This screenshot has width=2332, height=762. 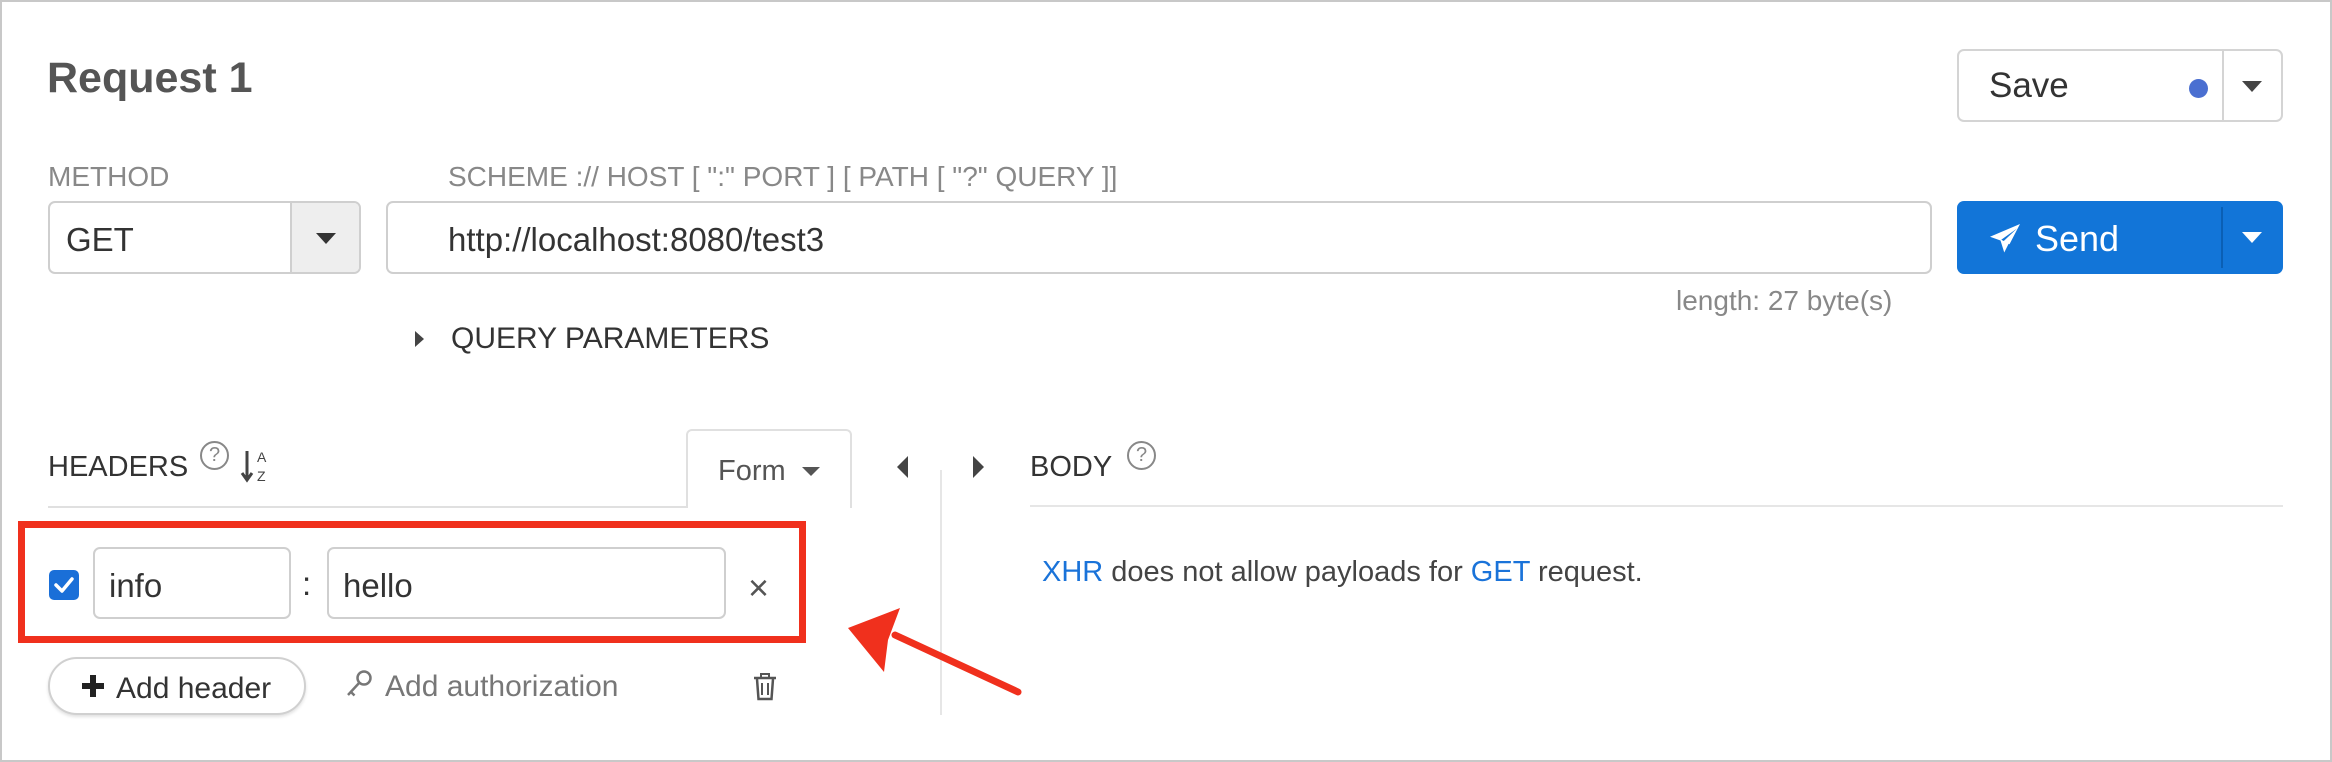 I want to click on header-name-value: info, so click(x=136, y=585).